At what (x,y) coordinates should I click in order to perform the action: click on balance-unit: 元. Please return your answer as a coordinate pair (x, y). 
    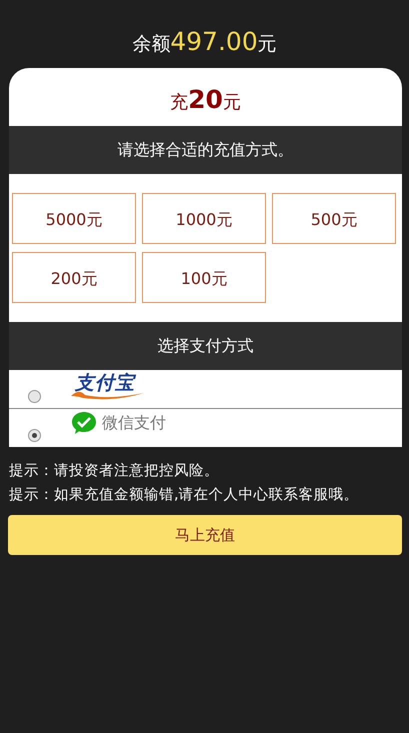
    Looking at the image, I should click on (267, 44).